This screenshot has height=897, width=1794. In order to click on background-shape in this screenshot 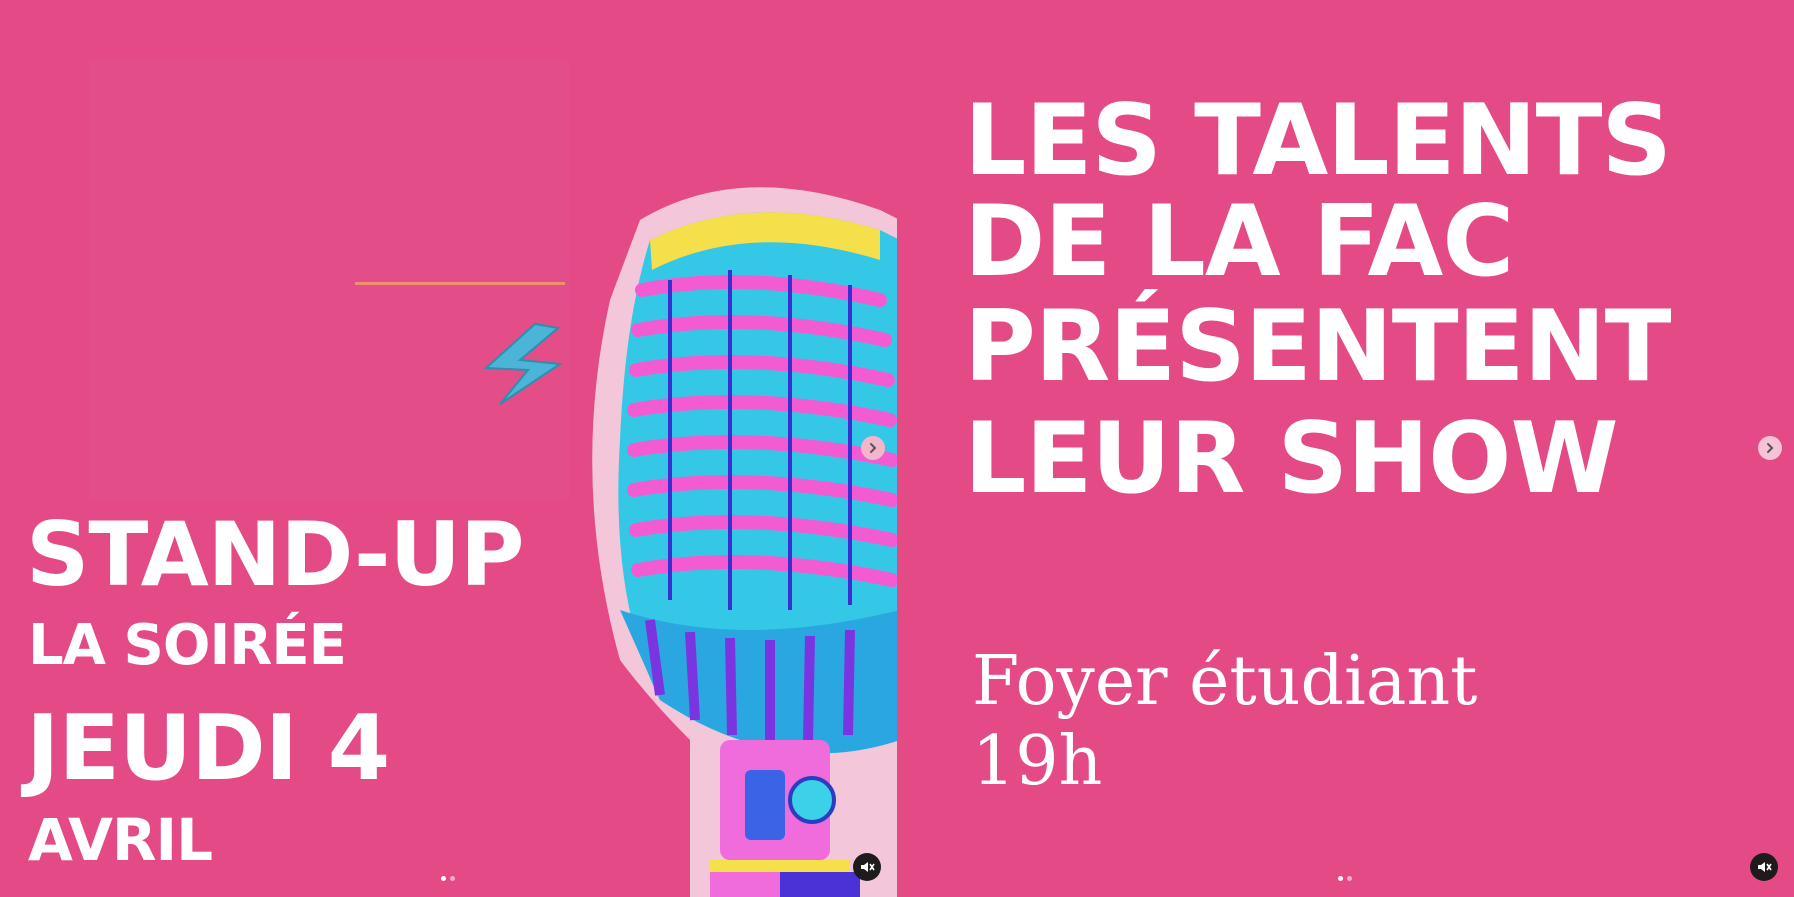, I will do `click(330, 280)`.